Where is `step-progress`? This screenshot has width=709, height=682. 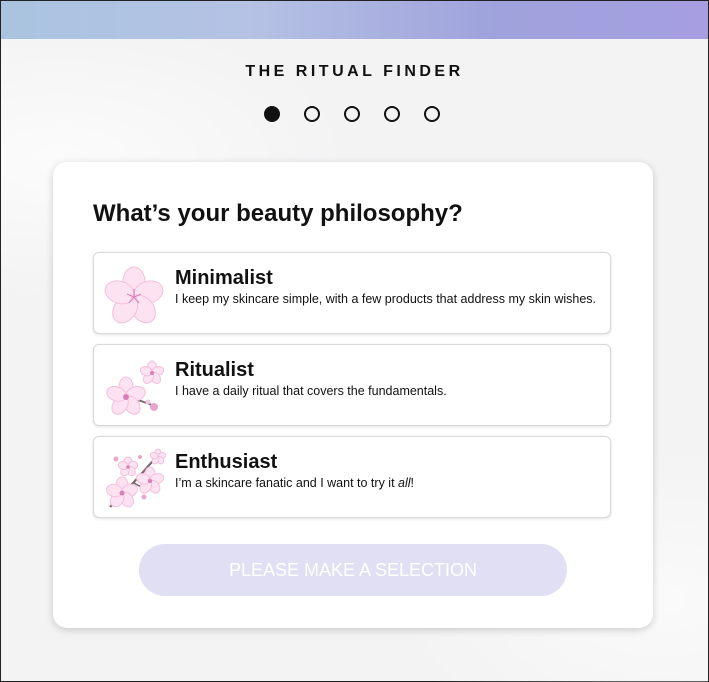 step-progress is located at coordinates (352, 114).